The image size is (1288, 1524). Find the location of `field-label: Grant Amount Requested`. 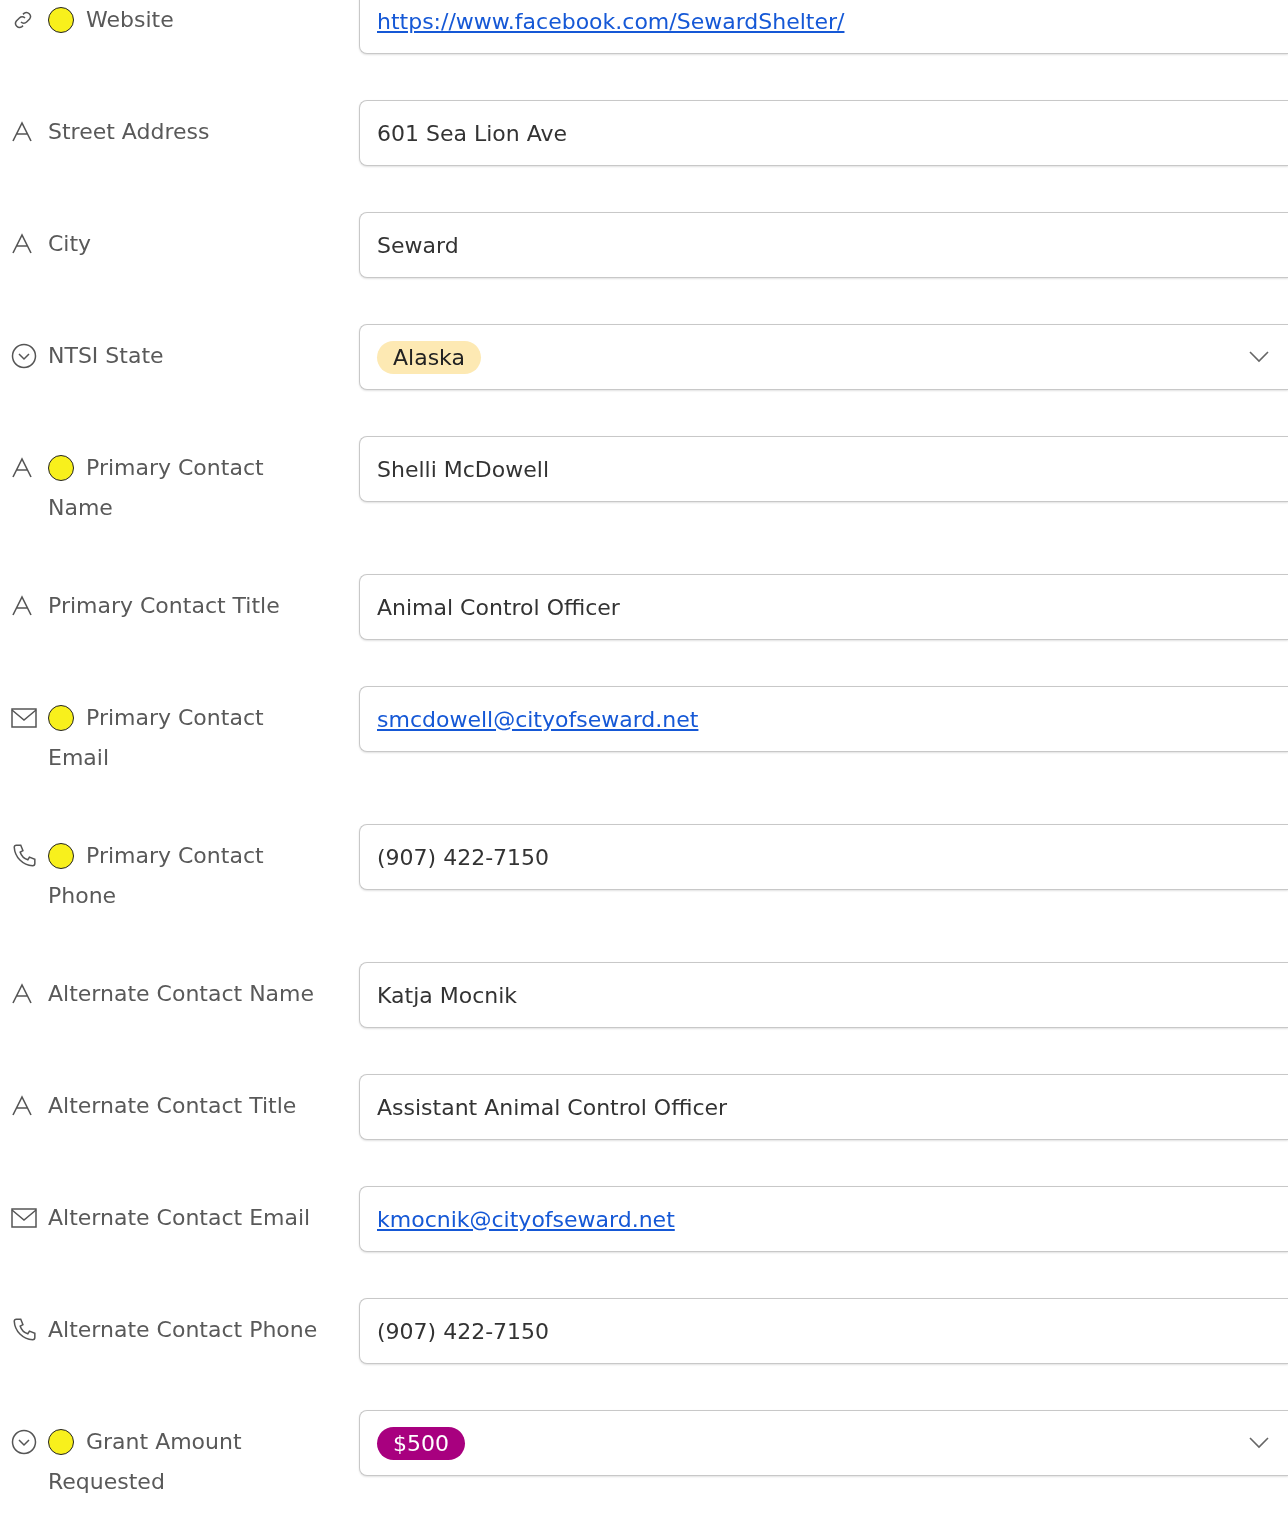

field-label: Grant Amount Requested is located at coordinates (145, 1461).